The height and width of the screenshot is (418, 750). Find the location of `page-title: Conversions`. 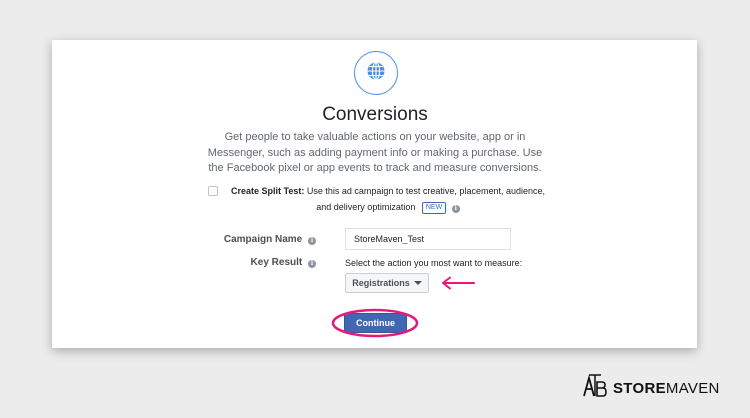

page-title: Conversions is located at coordinates (375, 114).